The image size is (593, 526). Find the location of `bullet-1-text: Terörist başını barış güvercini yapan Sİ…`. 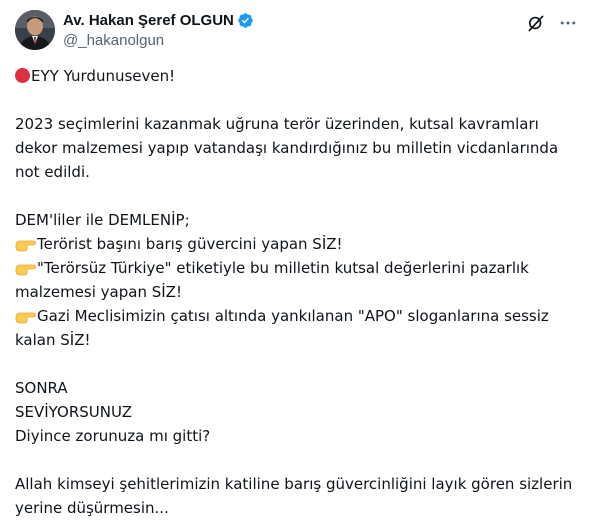

bullet-1-text: Terörist başını barış güvercini yapan Sİ… is located at coordinates (190, 244).